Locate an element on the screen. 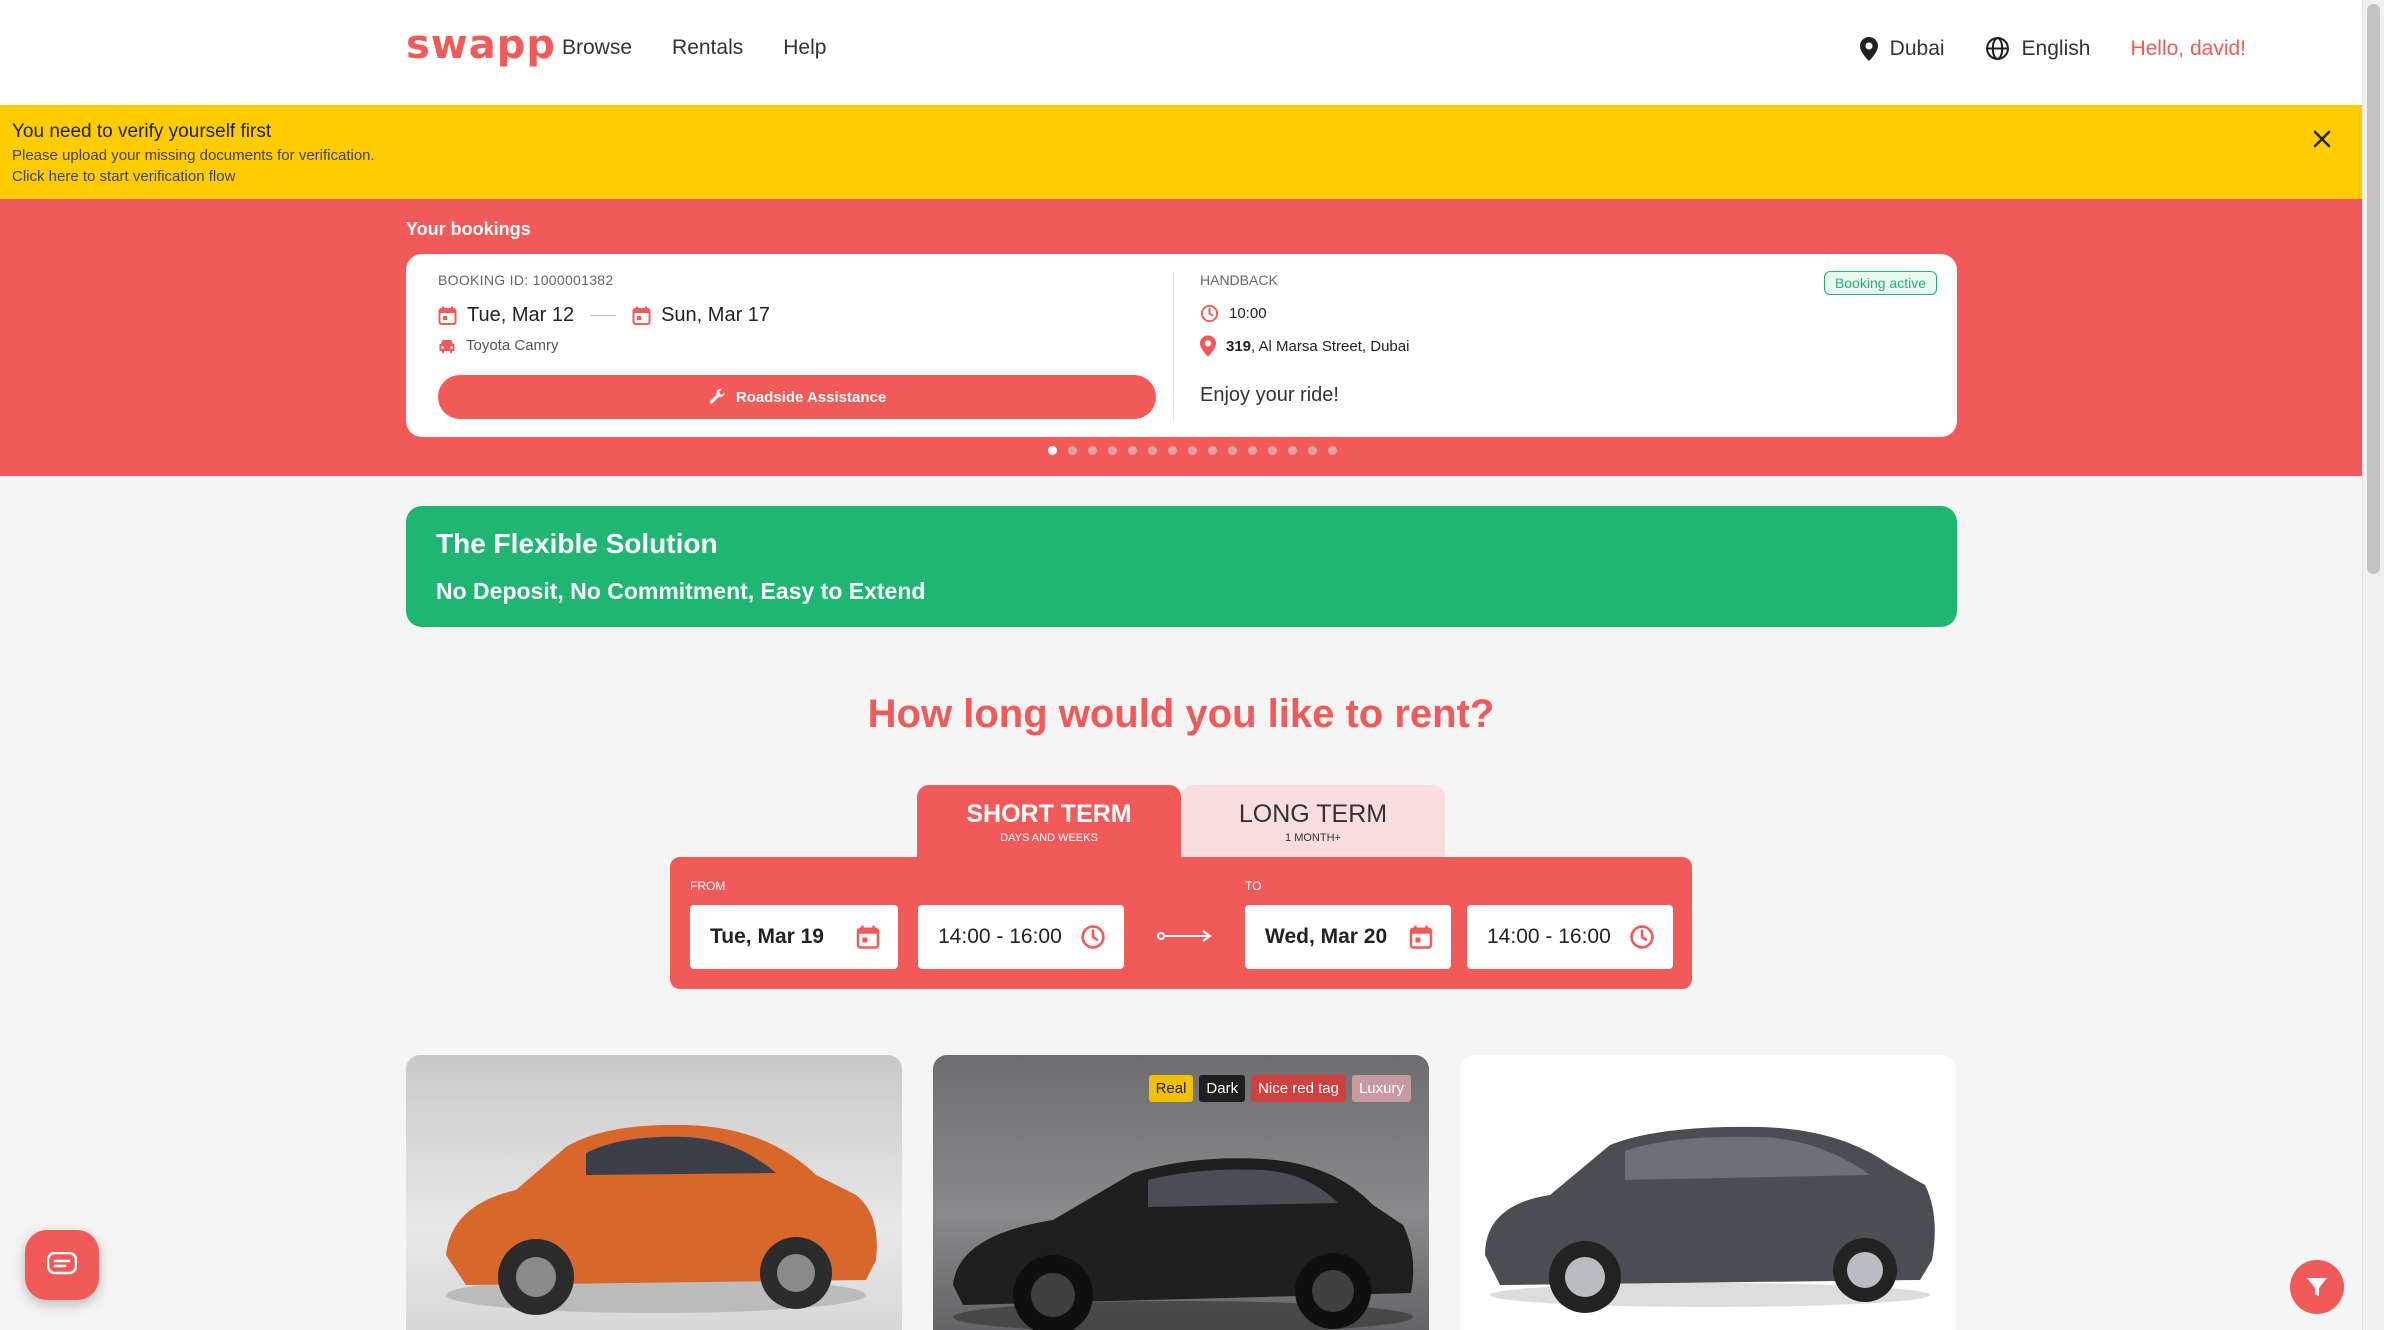  handback-time: 10:00 is located at coordinates (1233, 313).